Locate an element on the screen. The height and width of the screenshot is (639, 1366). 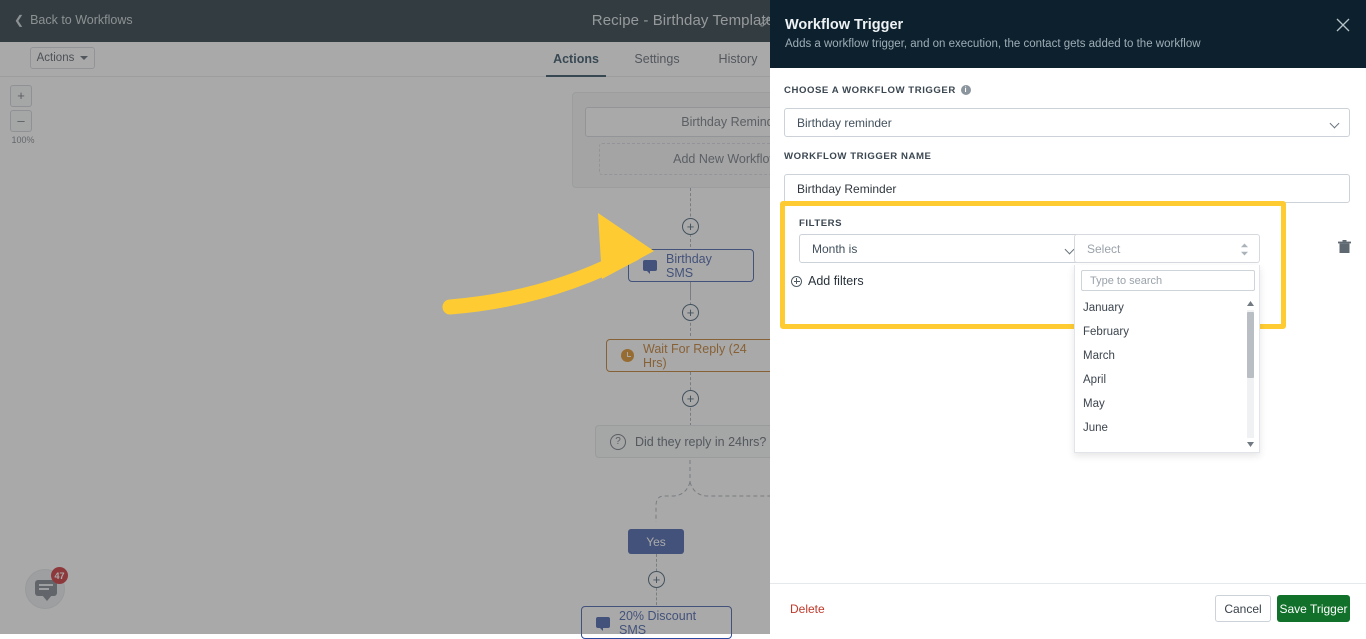
spinner-arrows-icon is located at coordinates (1244, 249).